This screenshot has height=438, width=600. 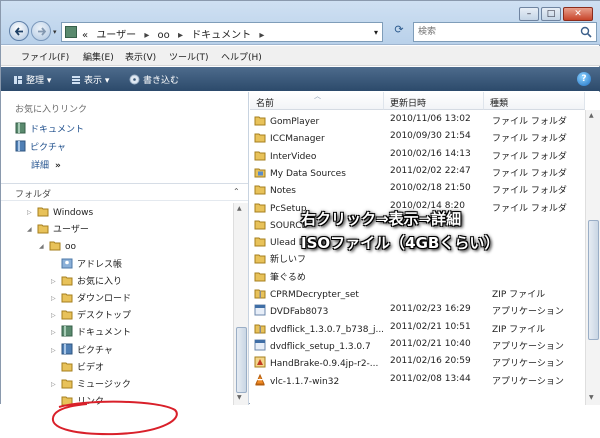 What do you see at coordinates (164, 35) in the screenshot?
I see `breadcrumb-user-oo: oo` at bounding box center [164, 35].